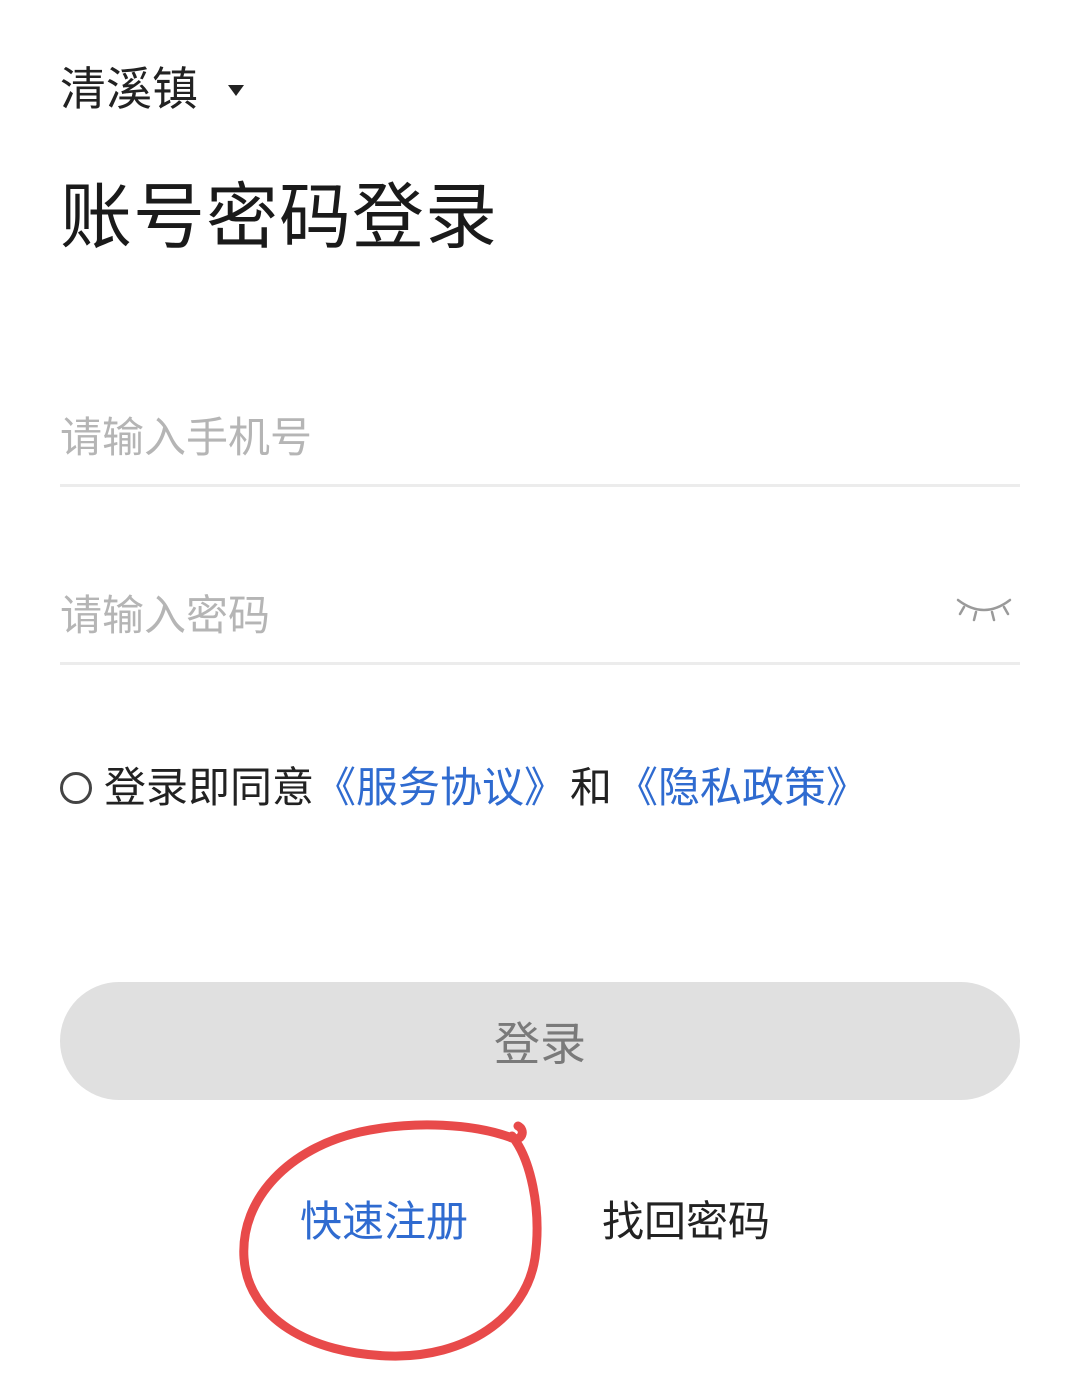  I want to click on location-name: 清溪镇, so click(129, 89).